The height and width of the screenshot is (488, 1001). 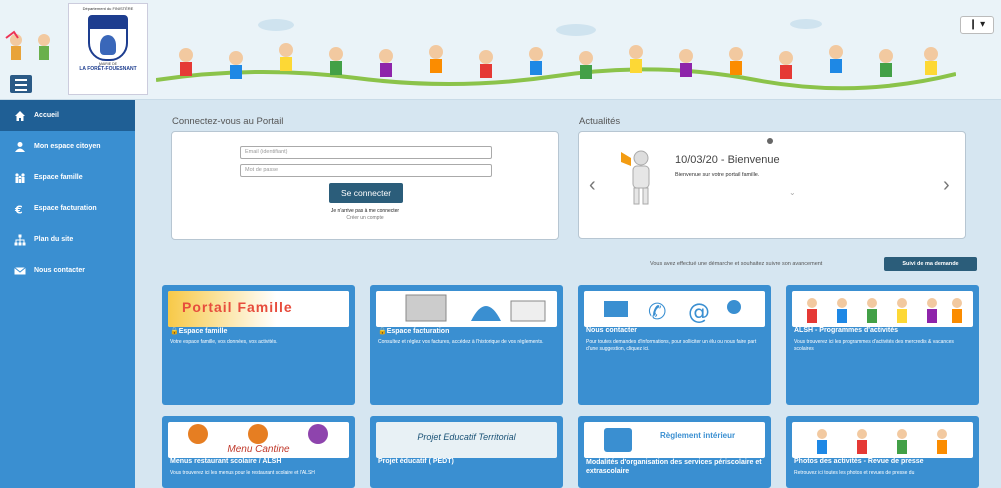 I want to click on tile-image: ✆ @, so click(x=674, y=309).